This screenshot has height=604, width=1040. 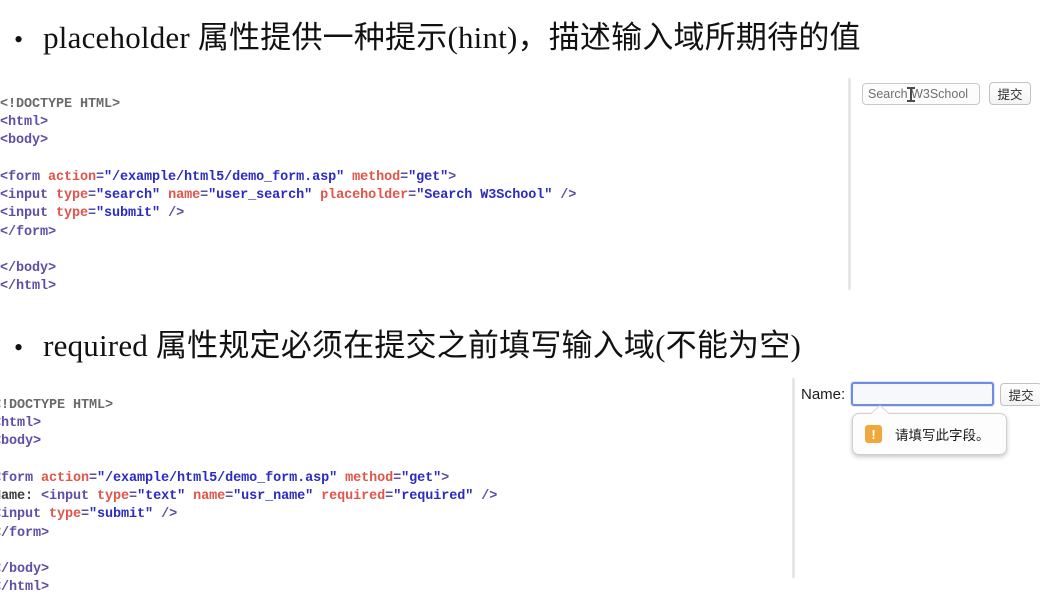 I want to click on text-cursor-icon, so click(x=911, y=94).